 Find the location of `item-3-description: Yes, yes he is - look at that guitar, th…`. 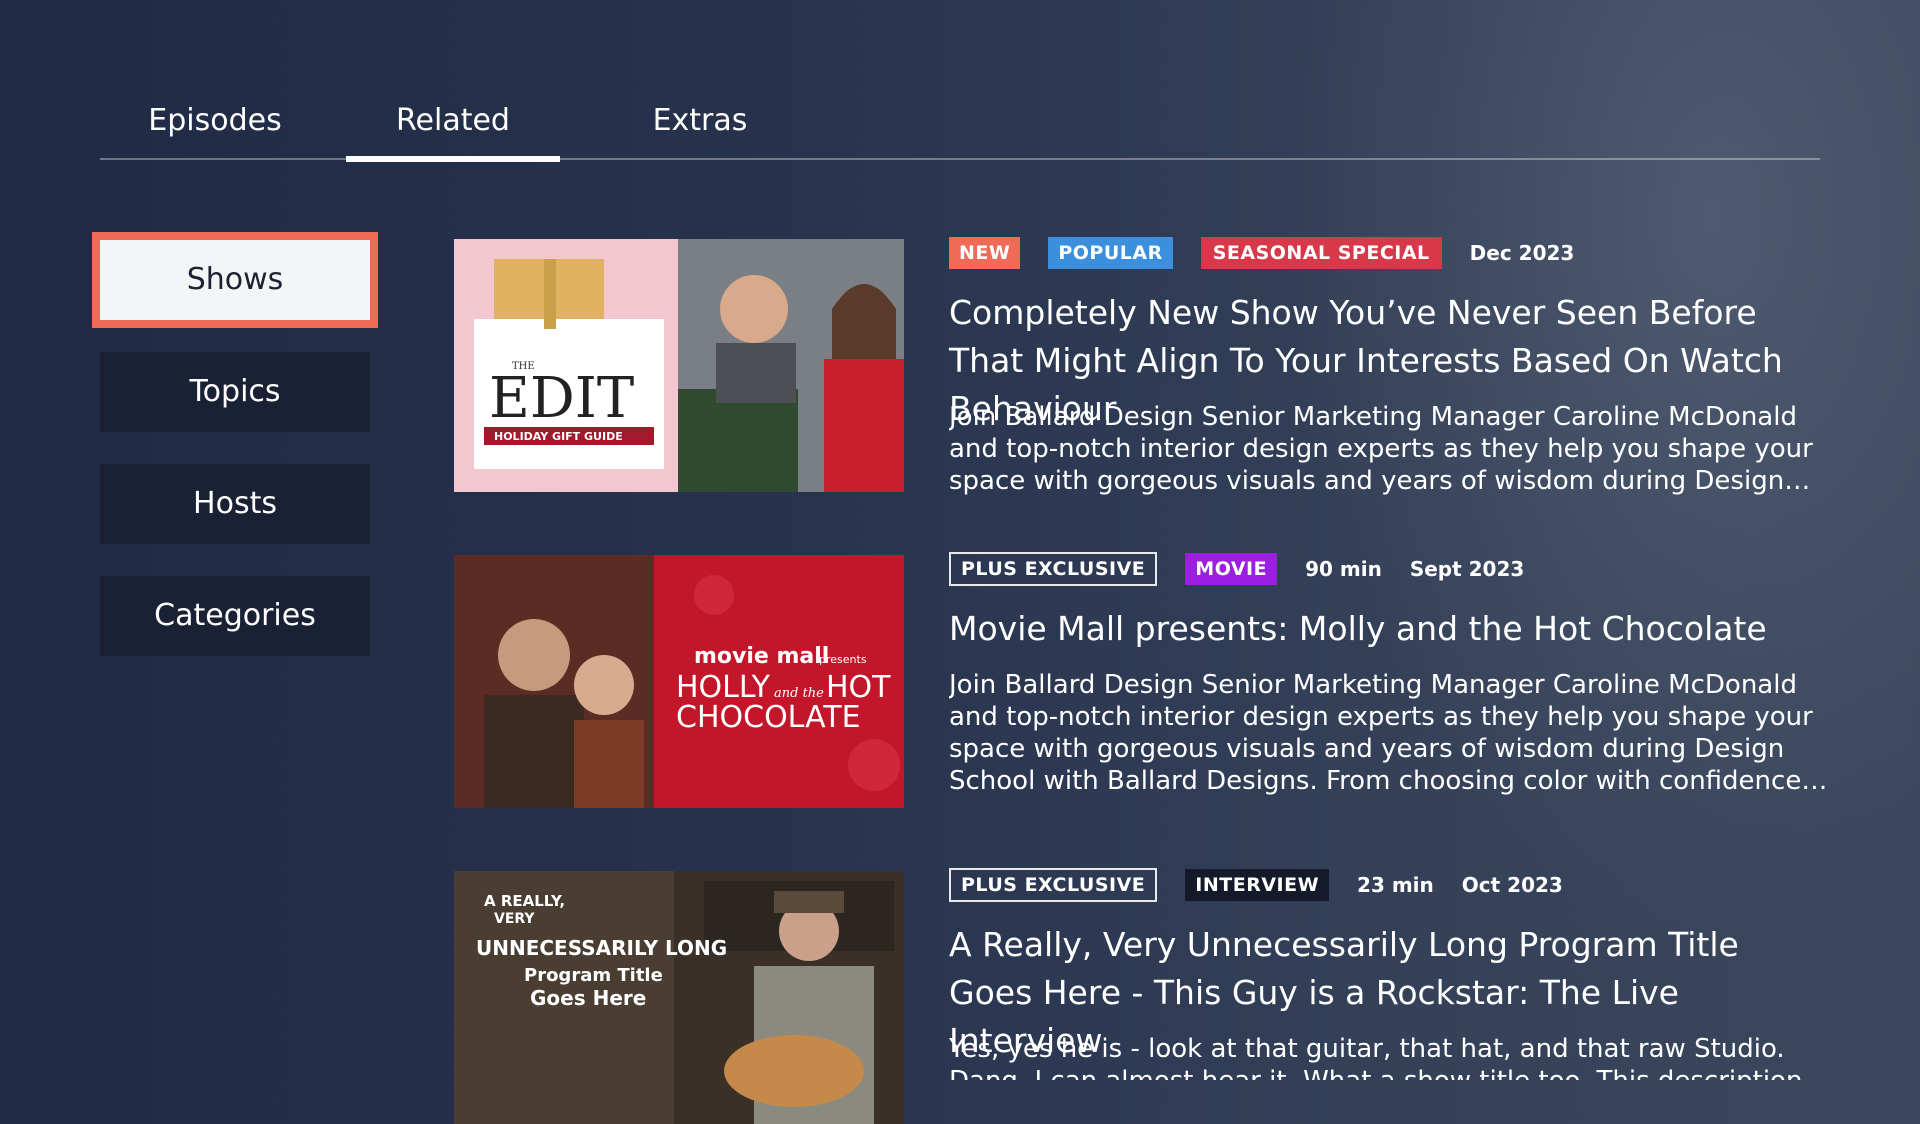

item-3-description: Yes, yes he is - look at that guitar, th… is located at coordinates (1375, 1057).